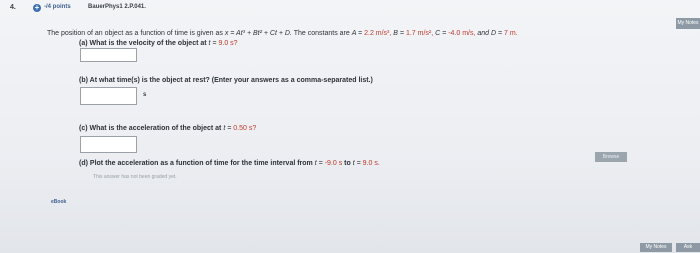 Image resolution: width=700 pixels, height=253 pixels. Describe the element at coordinates (333, 163) in the screenshot. I see `part-d-from-value: -9.0 s` at that location.